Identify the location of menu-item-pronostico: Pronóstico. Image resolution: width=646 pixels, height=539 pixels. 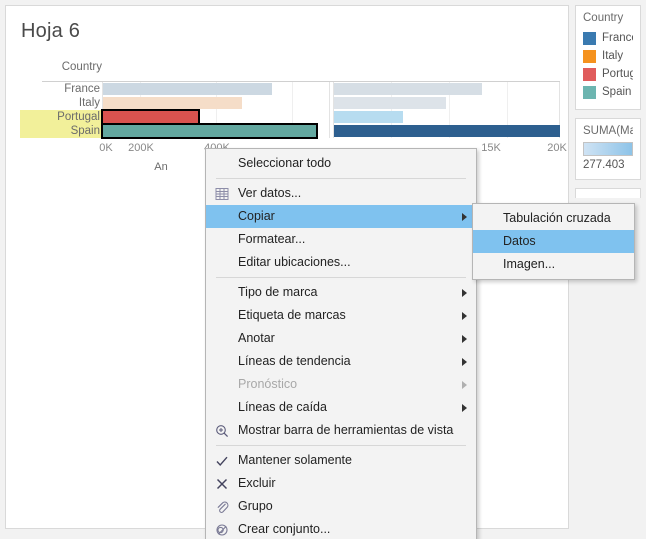
(341, 384).